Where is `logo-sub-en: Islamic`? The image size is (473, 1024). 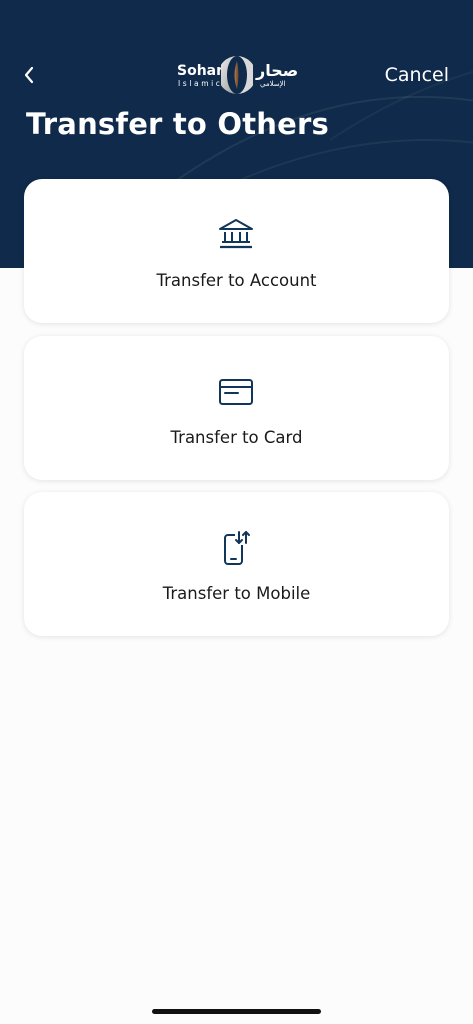 logo-sub-en: Islamic is located at coordinates (200, 83).